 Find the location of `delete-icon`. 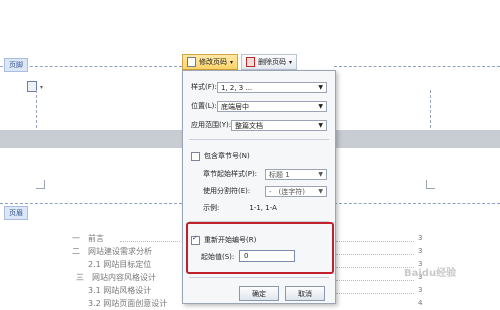

delete-icon is located at coordinates (251, 62).